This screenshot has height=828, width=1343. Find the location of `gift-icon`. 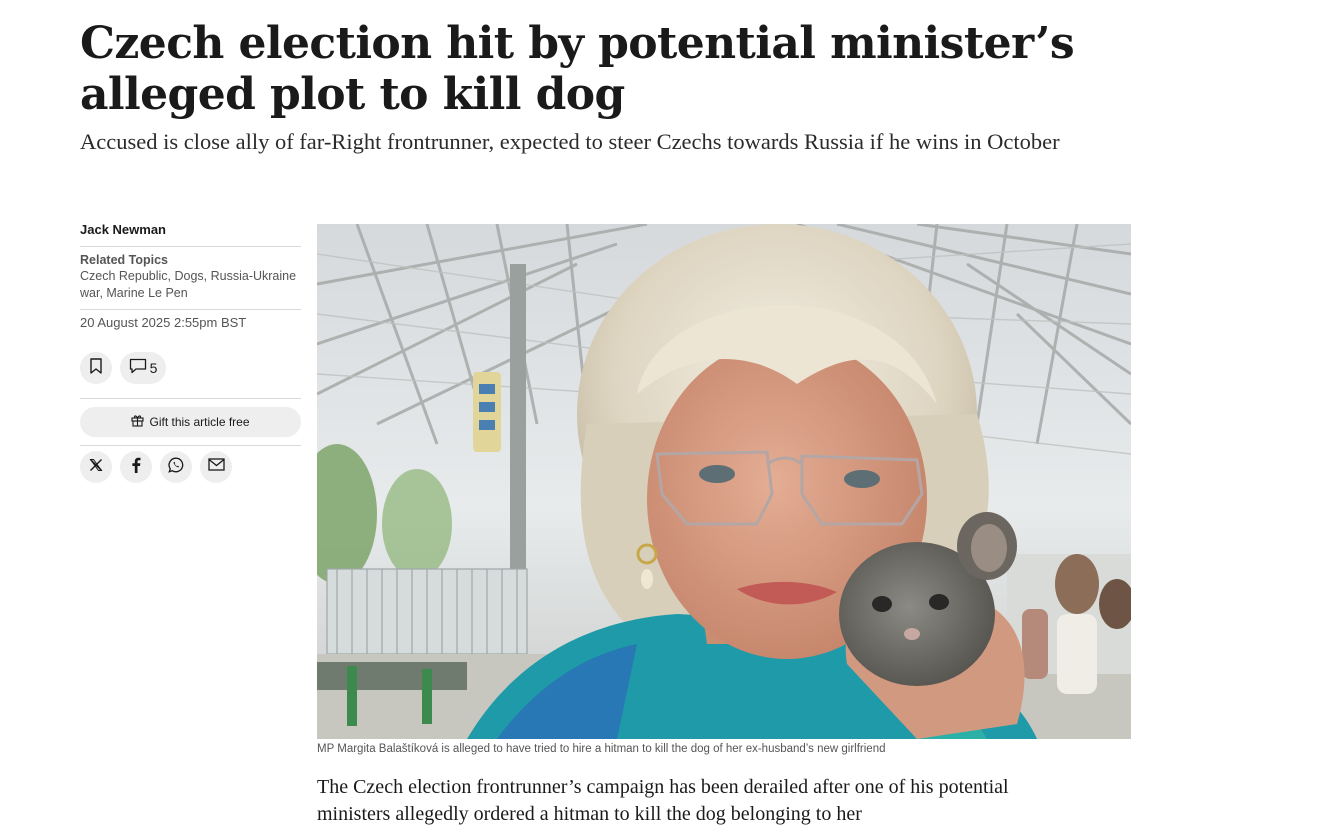

gift-icon is located at coordinates (138, 422).